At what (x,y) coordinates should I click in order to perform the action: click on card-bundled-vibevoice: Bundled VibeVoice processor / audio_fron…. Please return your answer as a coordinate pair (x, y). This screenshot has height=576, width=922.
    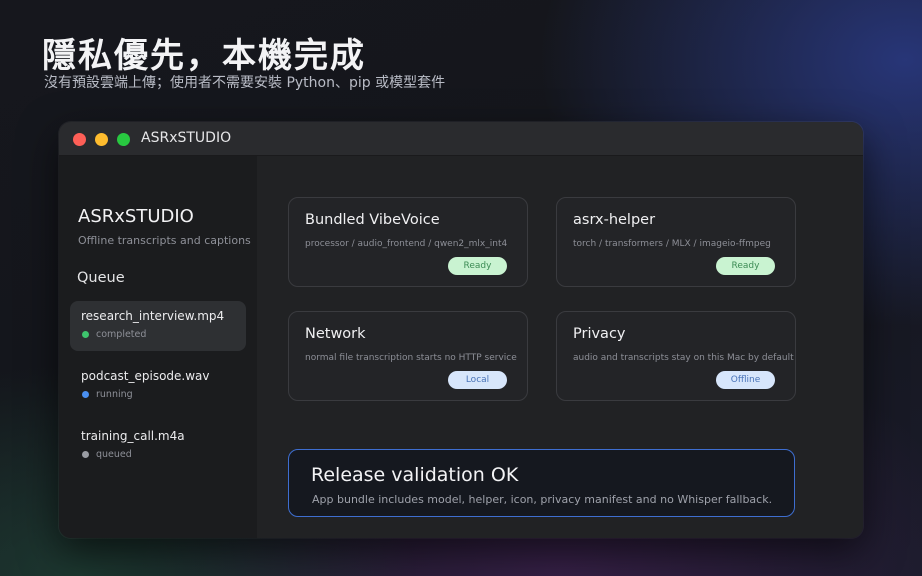
    Looking at the image, I should click on (408, 242).